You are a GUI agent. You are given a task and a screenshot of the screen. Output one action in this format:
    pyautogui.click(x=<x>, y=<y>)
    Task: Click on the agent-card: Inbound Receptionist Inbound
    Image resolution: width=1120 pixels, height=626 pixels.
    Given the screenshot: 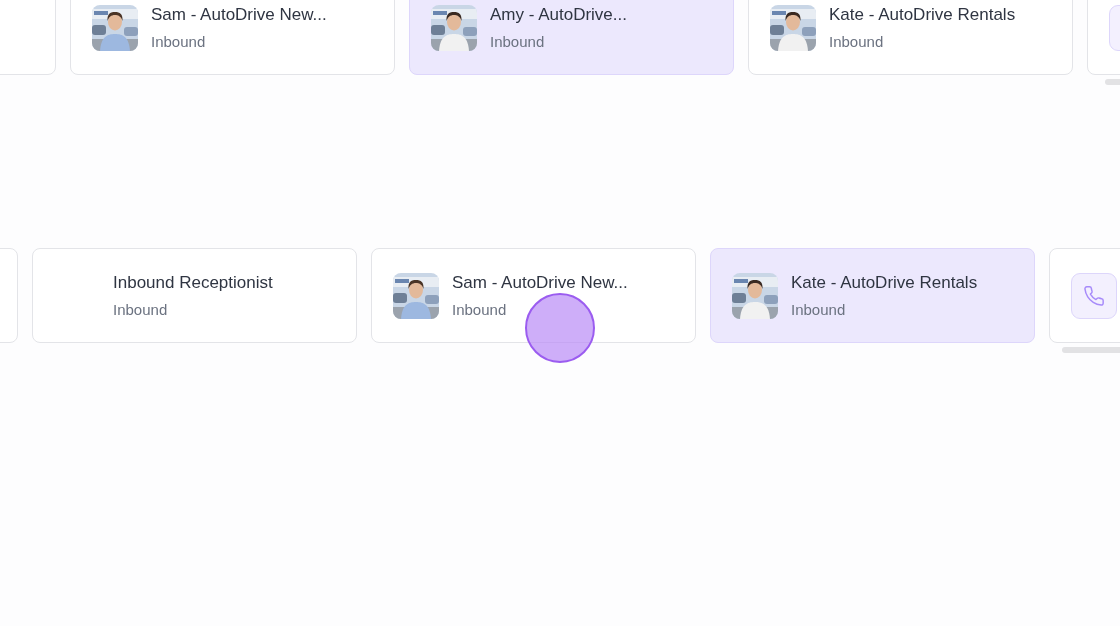 What is the action you would take?
    pyautogui.click(x=194, y=295)
    